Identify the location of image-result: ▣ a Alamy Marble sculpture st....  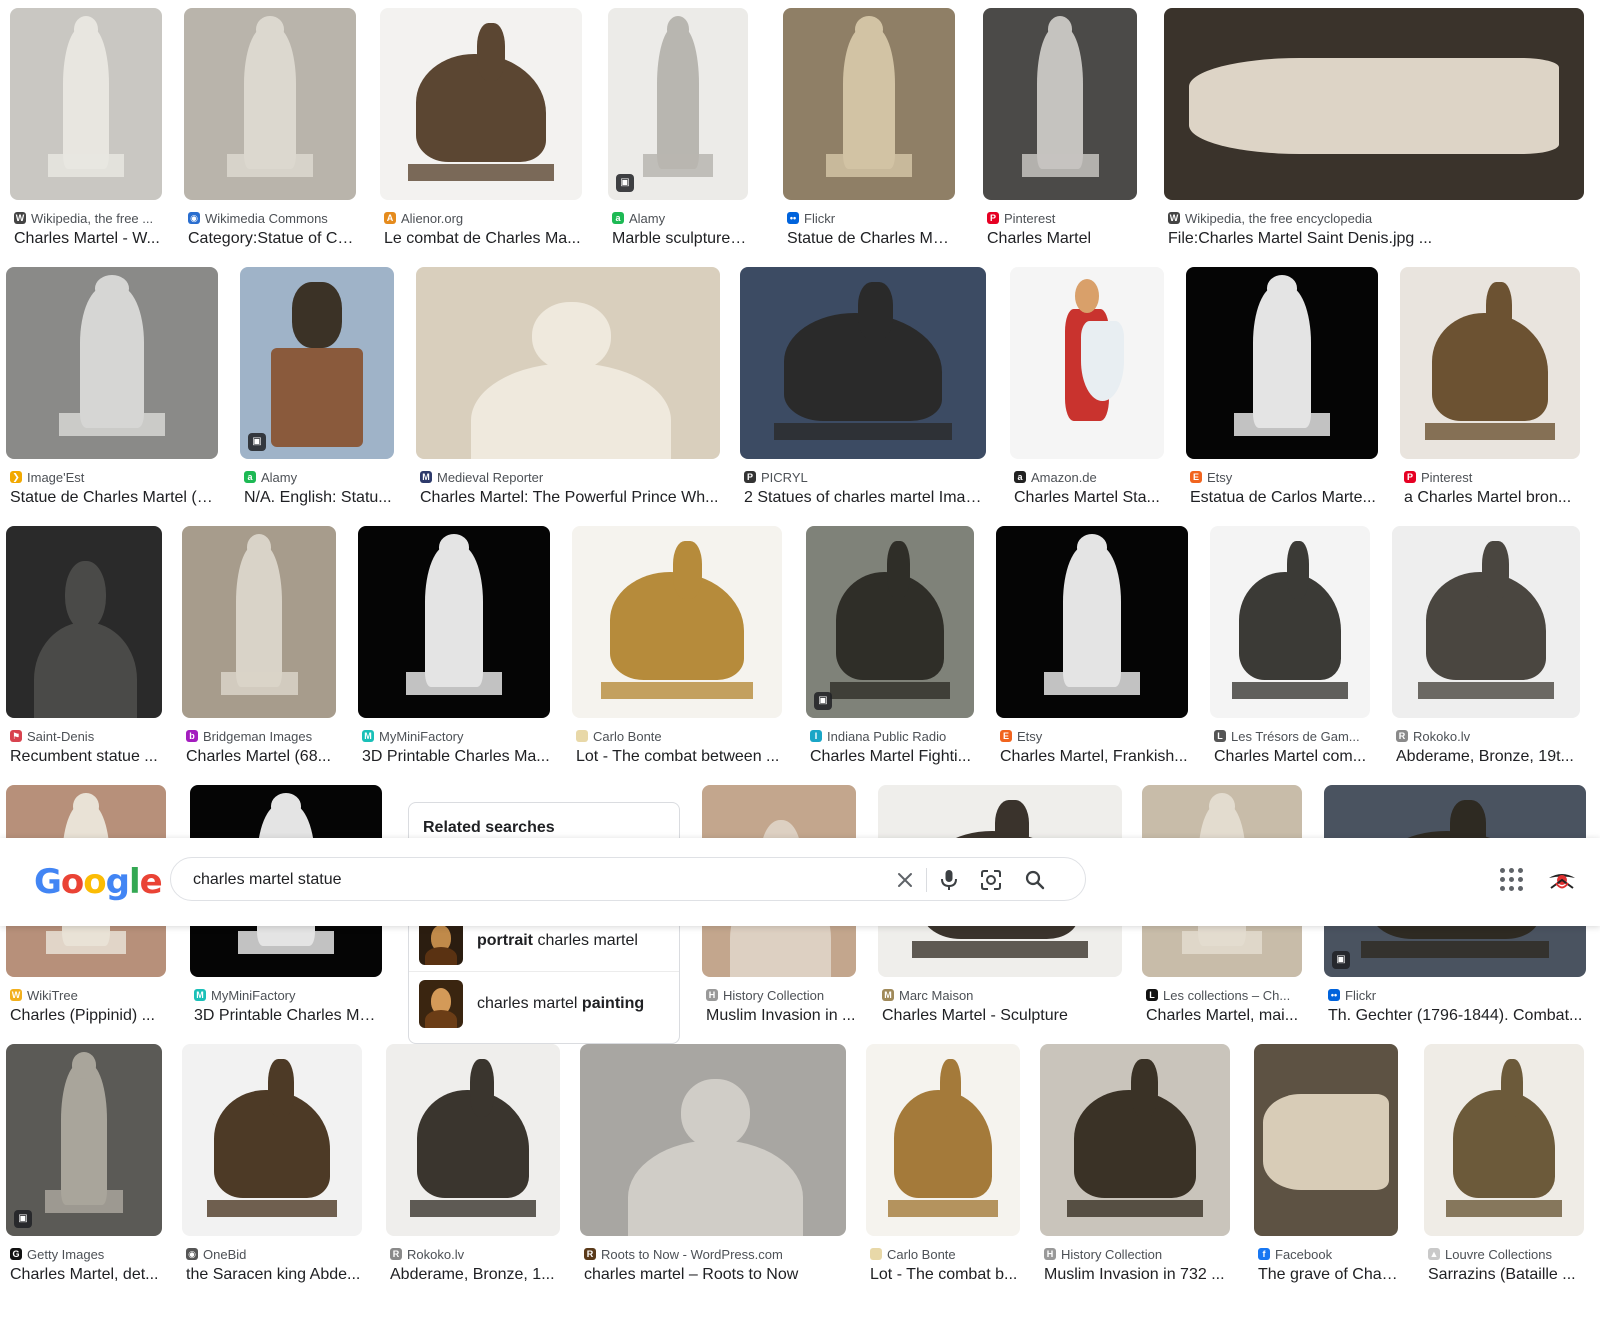
(678, 128).